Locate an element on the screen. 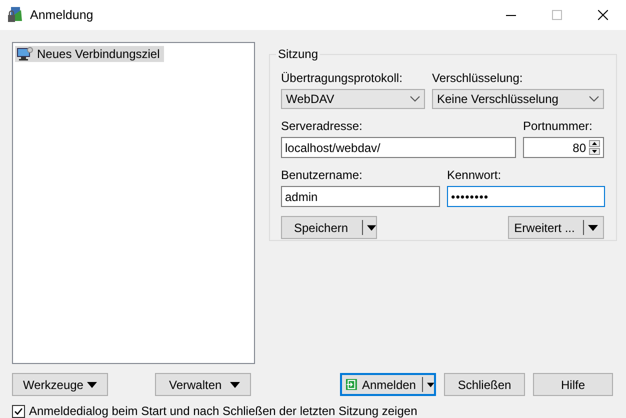 The height and width of the screenshot is (418, 626). checkbox-label: Anmeldedialog beim Start und nach Schließen der letzten Sitzung zeigen is located at coordinates (223, 411).